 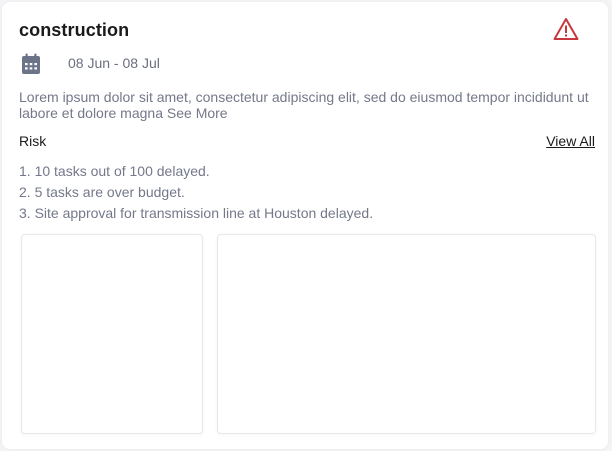 I want to click on warning-triangle-icon, so click(x=566, y=29).